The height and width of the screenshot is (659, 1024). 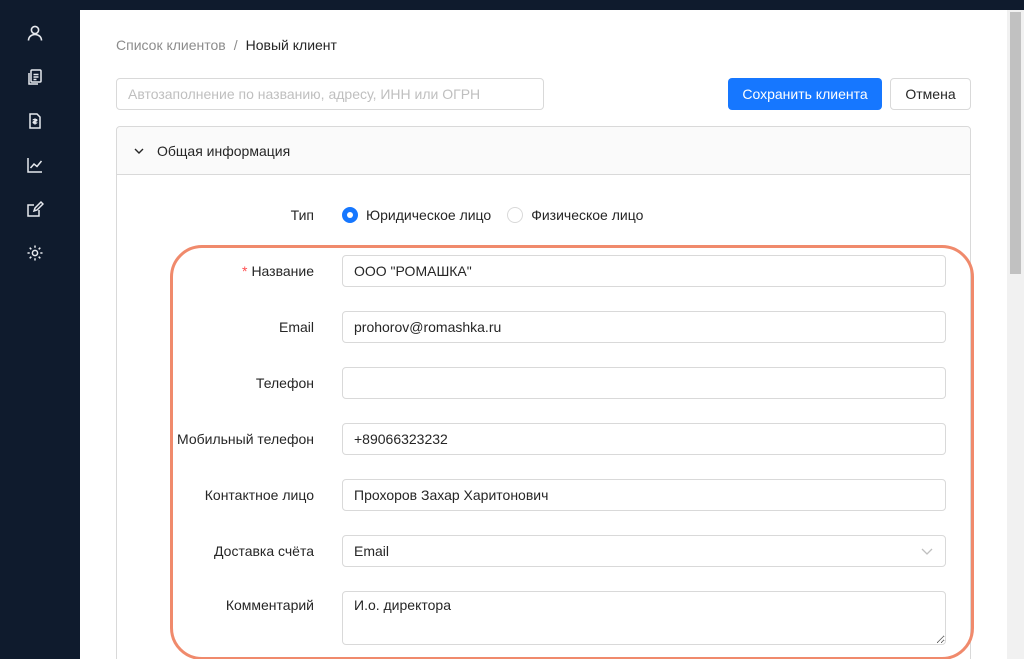 I want to click on type-option-legal: Юридическое лицо, so click(x=416, y=215).